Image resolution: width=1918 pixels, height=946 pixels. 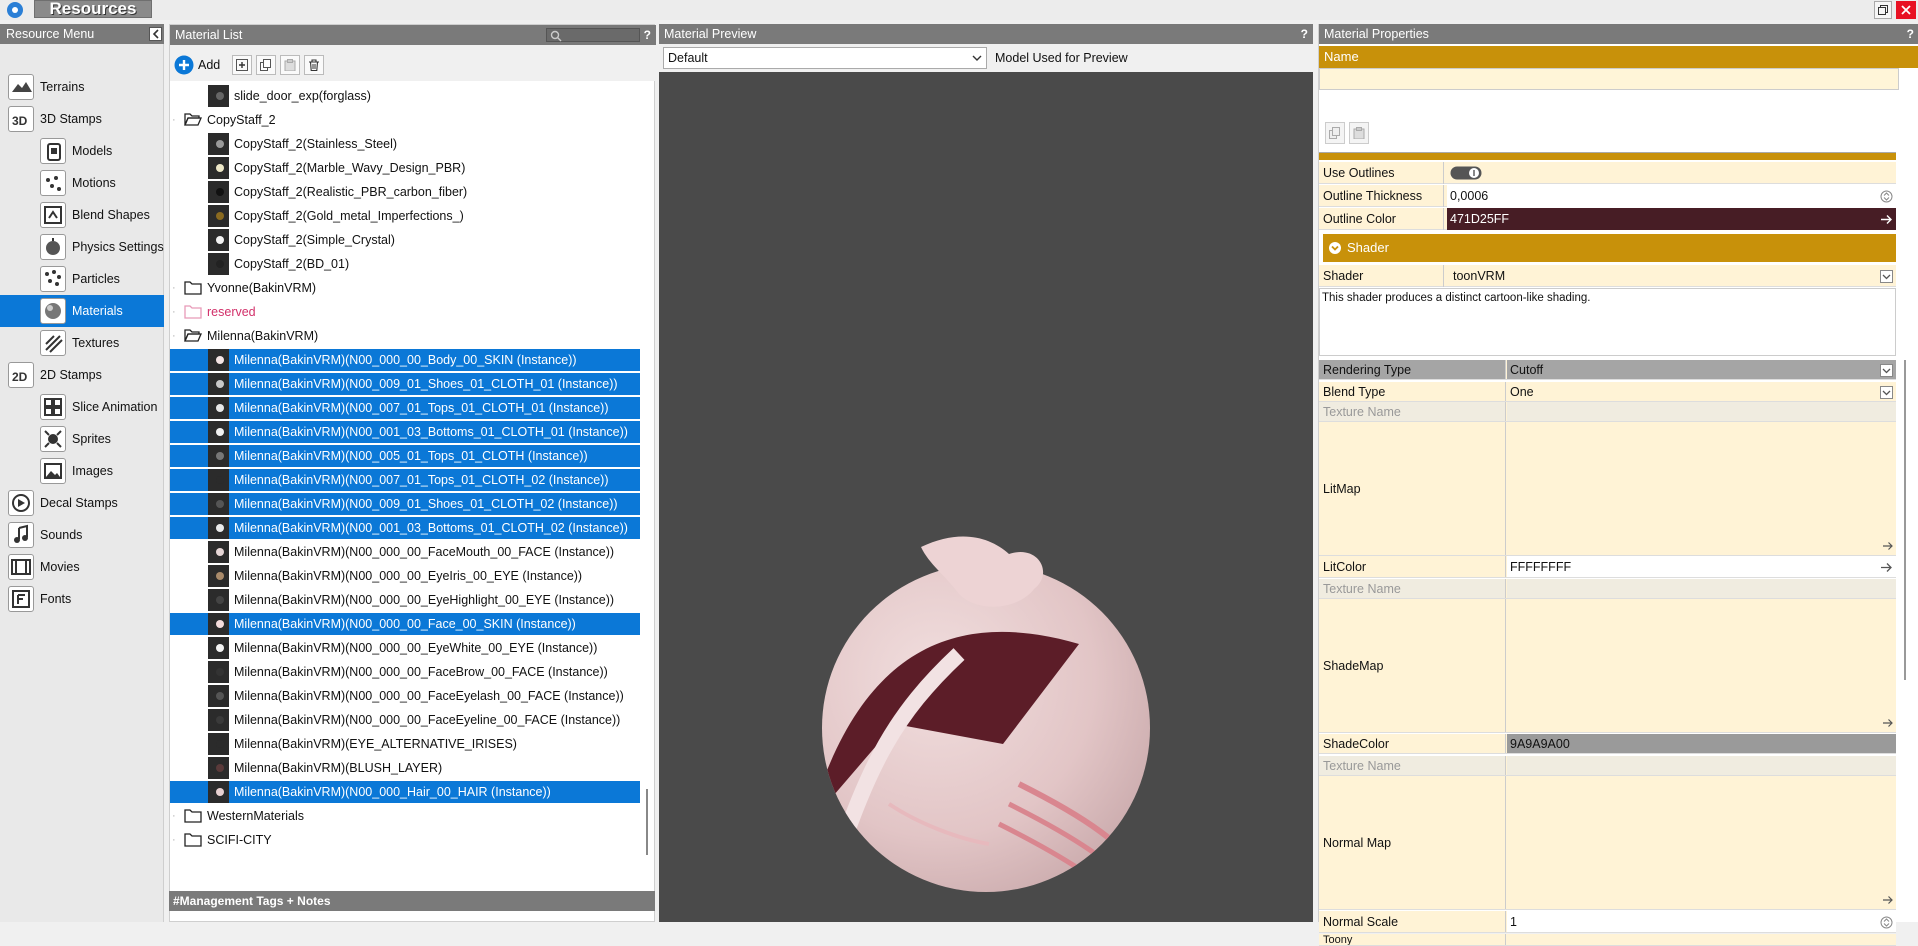 What do you see at coordinates (82, 119) in the screenshot?
I see `resource-item-3d-stamps: 3D 3D Stamps` at bounding box center [82, 119].